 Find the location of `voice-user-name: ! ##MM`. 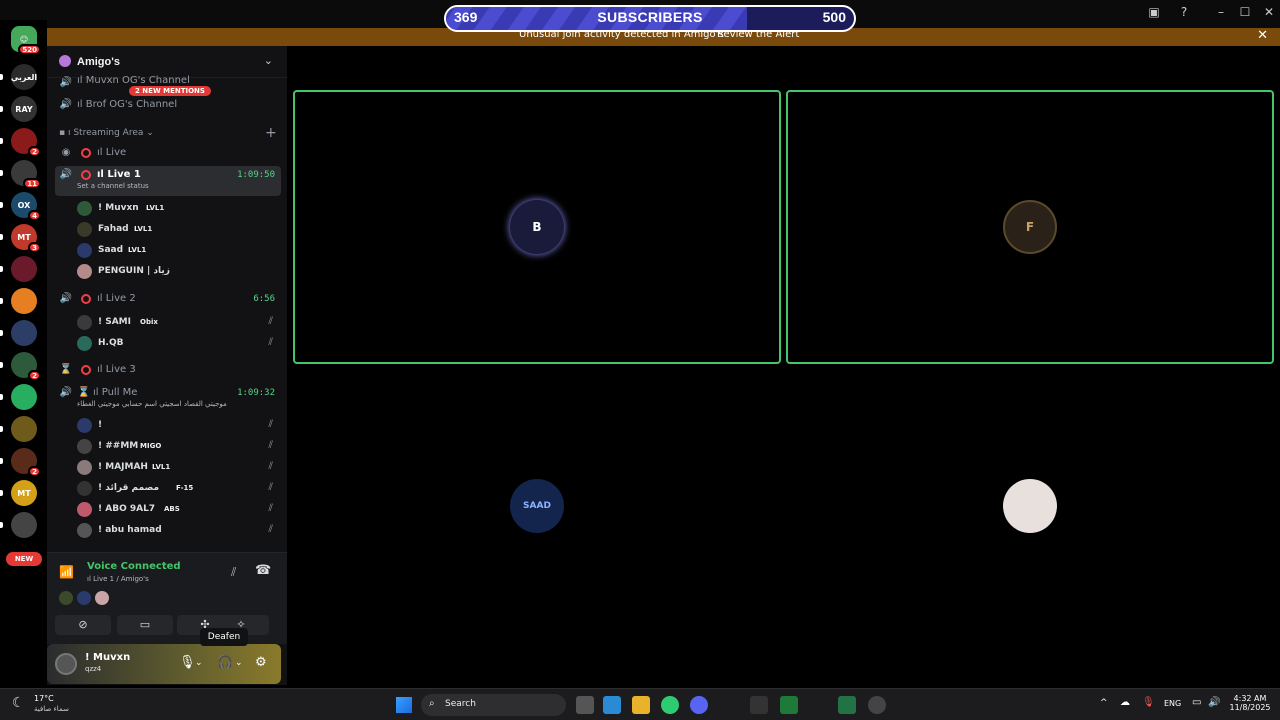

voice-user-name: ! ##MM is located at coordinates (118, 446).